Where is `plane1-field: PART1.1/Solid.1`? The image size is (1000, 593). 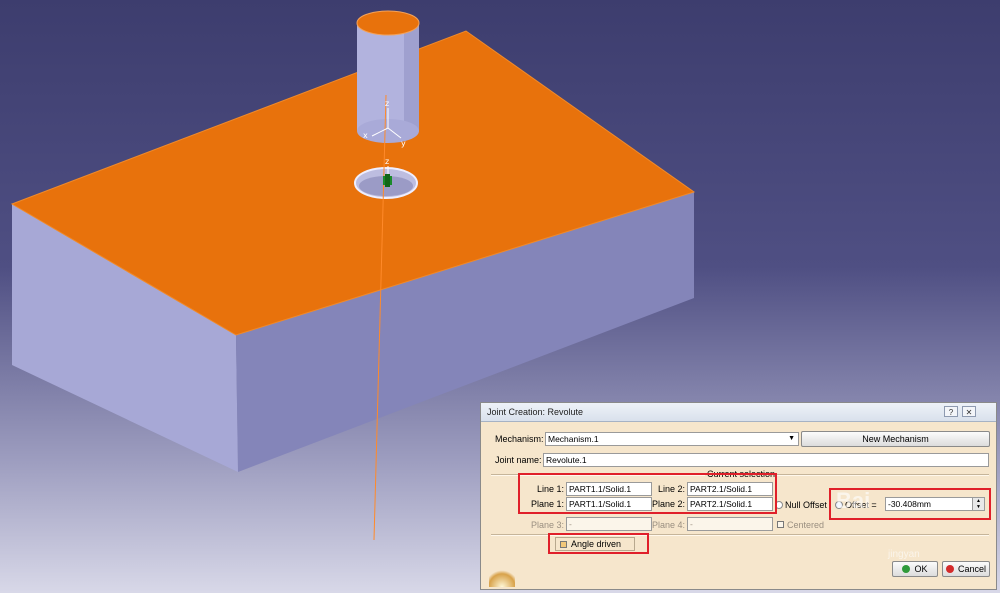 plane1-field: PART1.1/Solid.1 is located at coordinates (609, 504).